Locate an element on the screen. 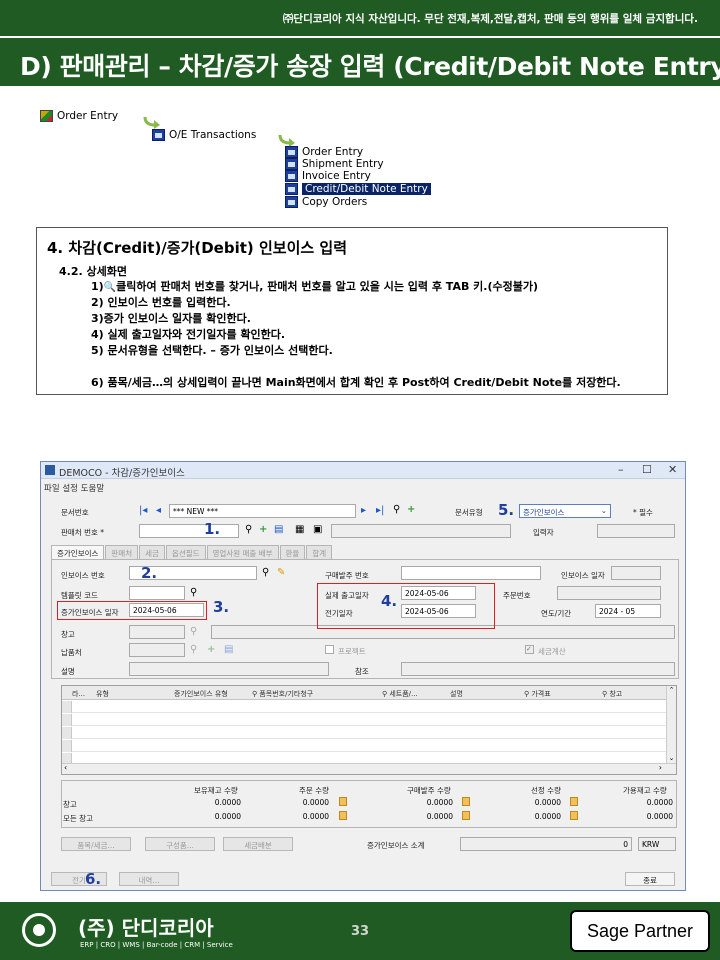  row-header is located at coordinates (67, 707).